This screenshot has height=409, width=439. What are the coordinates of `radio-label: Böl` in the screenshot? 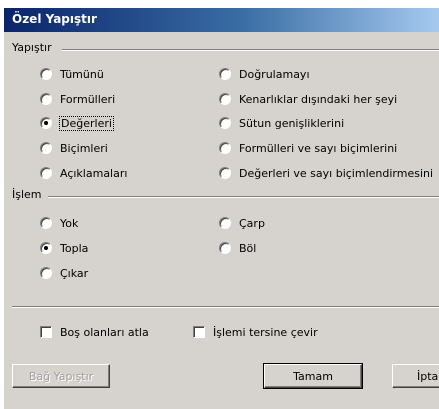 It's located at (248, 248).